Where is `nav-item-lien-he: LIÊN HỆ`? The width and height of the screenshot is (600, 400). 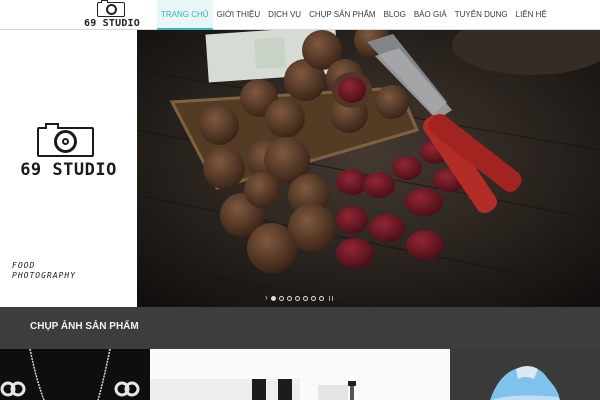 nav-item-lien-he: LIÊN HỆ is located at coordinates (531, 15).